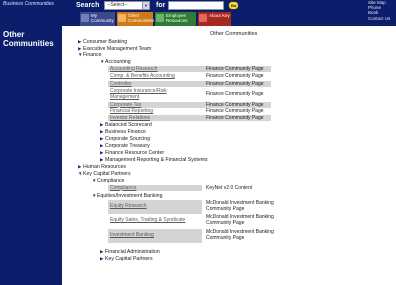 Image resolution: width=396 pixels, height=285 pixels. I want to click on leaf-link-equity-research: Equity Research, so click(128, 206).